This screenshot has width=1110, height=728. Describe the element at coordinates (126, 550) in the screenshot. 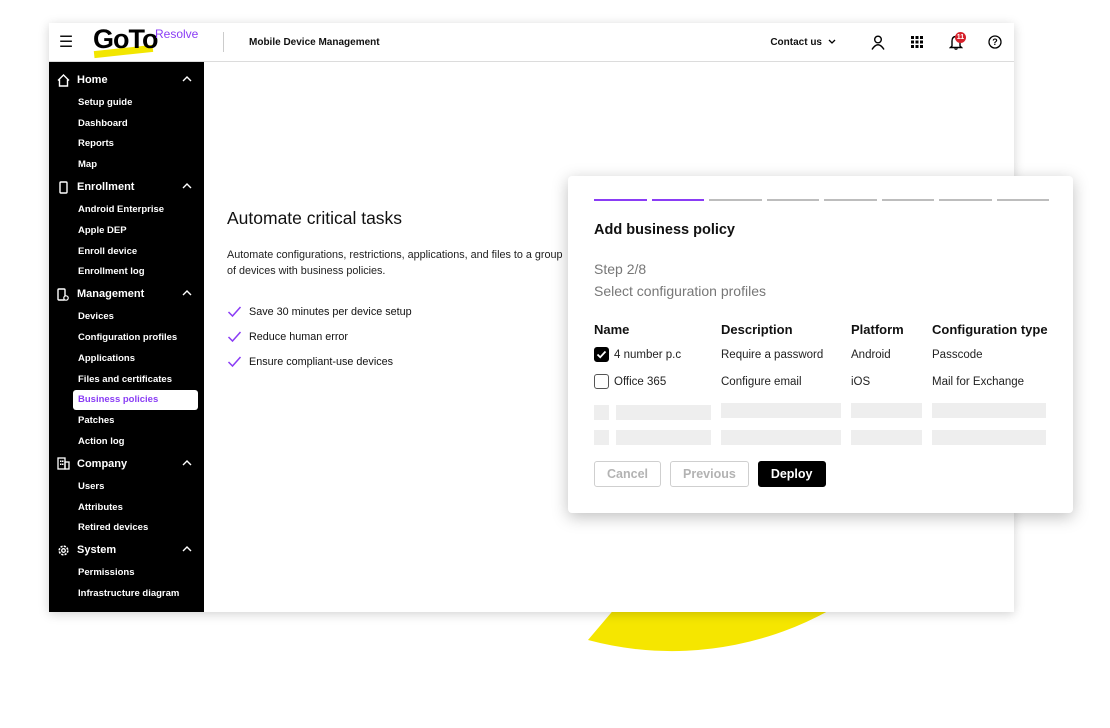

I see `sidebar-section-system: System` at that location.